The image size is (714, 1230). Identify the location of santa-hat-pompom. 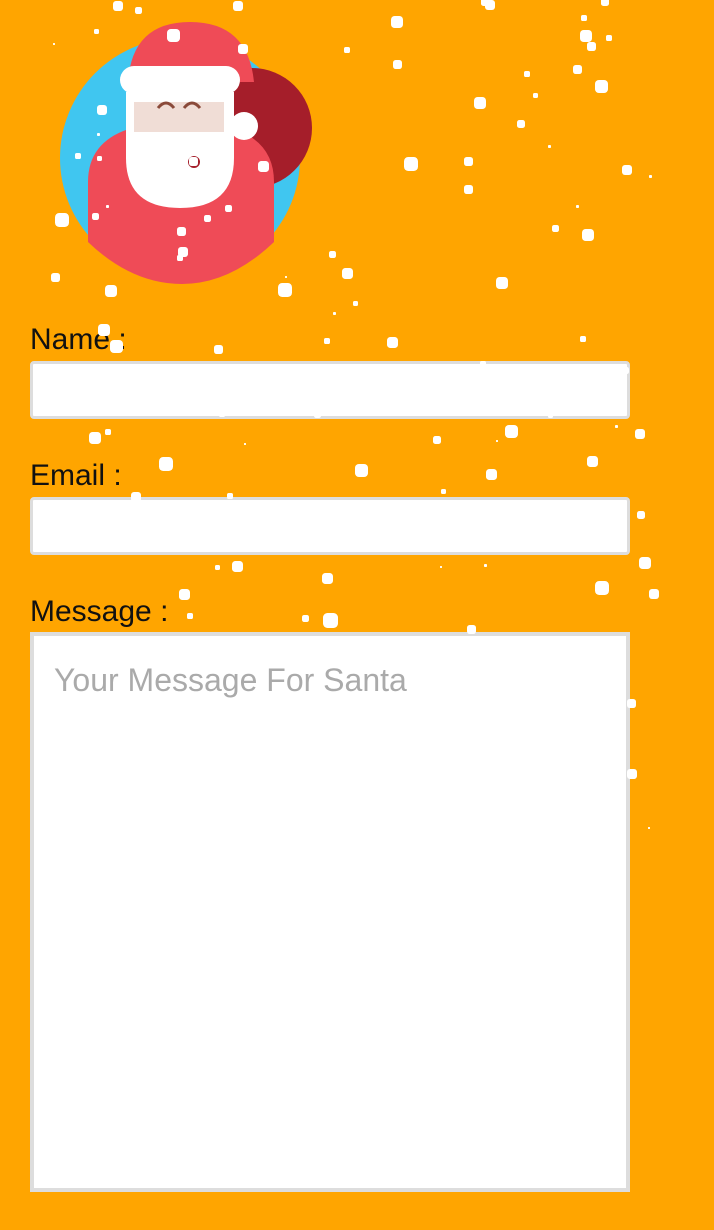
(244, 126).